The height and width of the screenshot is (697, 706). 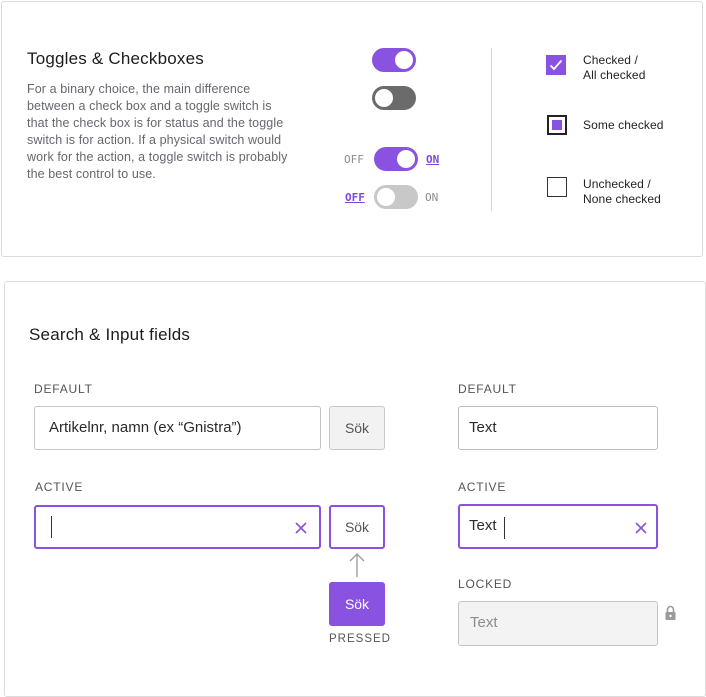 I want to click on checkbox-label: Unchecked / None checked, so click(x=622, y=192).